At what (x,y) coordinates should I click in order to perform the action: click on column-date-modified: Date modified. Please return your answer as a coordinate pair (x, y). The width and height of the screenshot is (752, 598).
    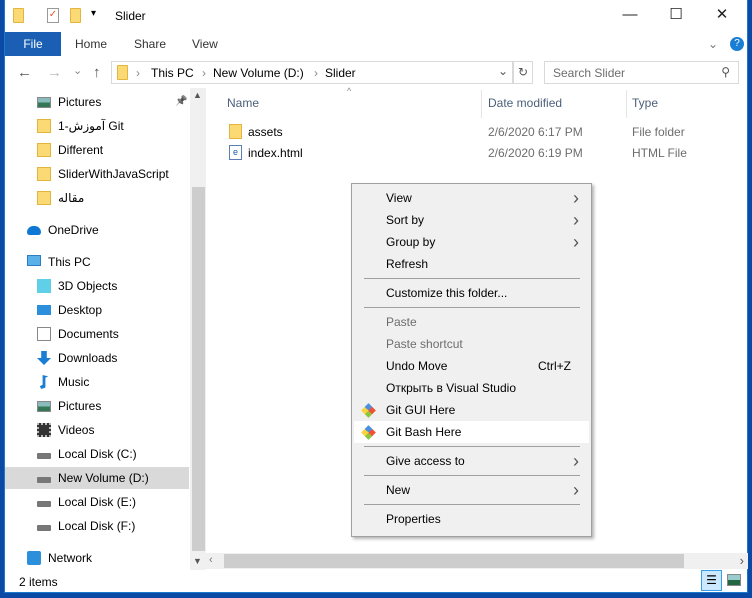
    Looking at the image, I should click on (525, 103).